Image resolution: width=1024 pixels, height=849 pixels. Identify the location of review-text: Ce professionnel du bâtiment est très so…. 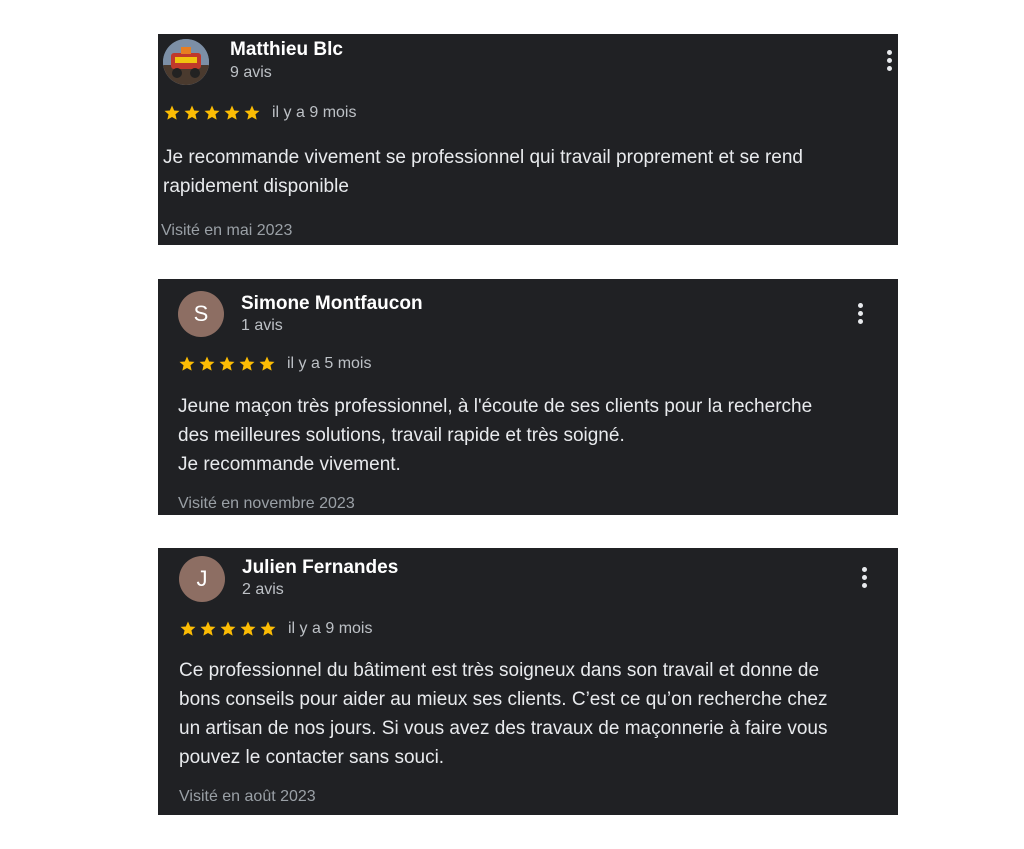
(503, 714).